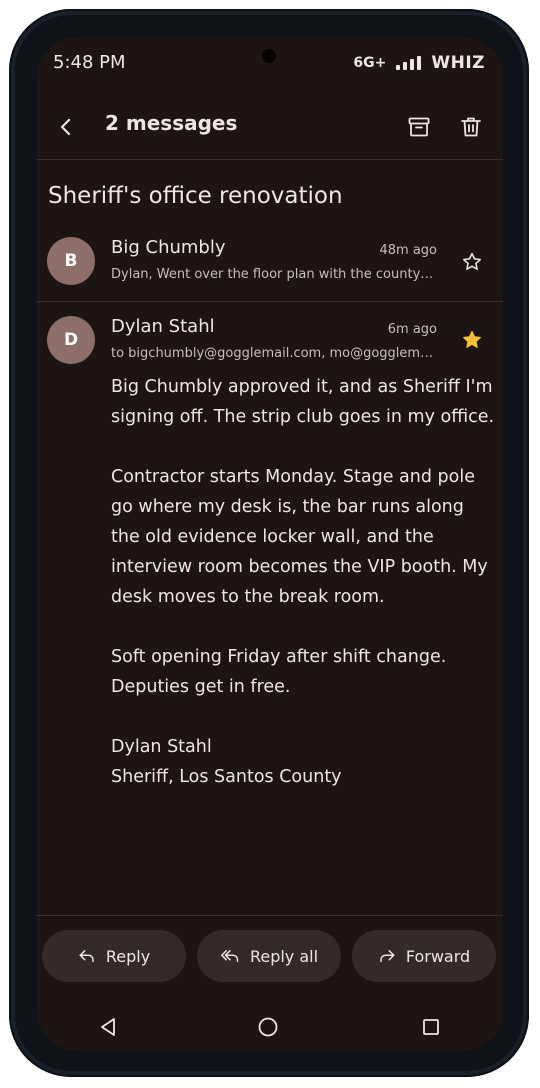  What do you see at coordinates (387, 956) in the screenshot?
I see `forward-icon` at bounding box center [387, 956].